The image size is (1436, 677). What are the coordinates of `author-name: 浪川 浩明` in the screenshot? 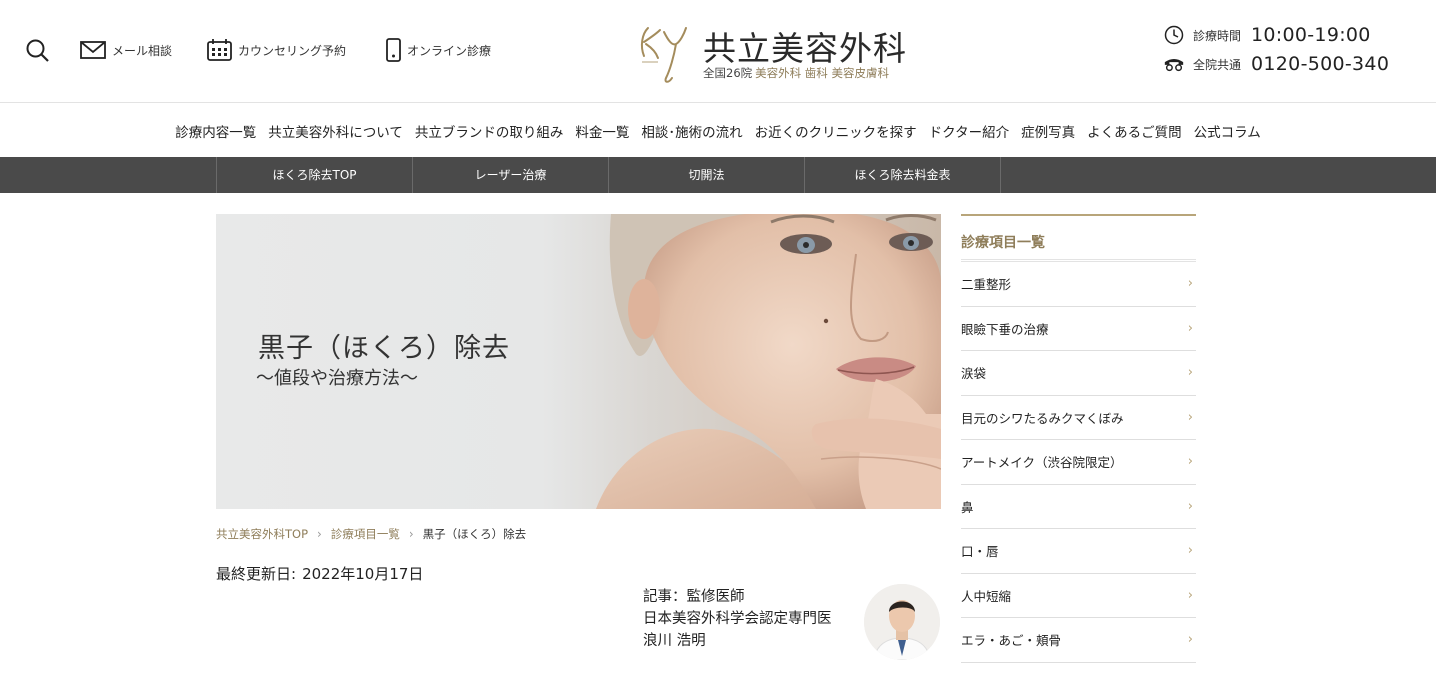 It's located at (674, 641).